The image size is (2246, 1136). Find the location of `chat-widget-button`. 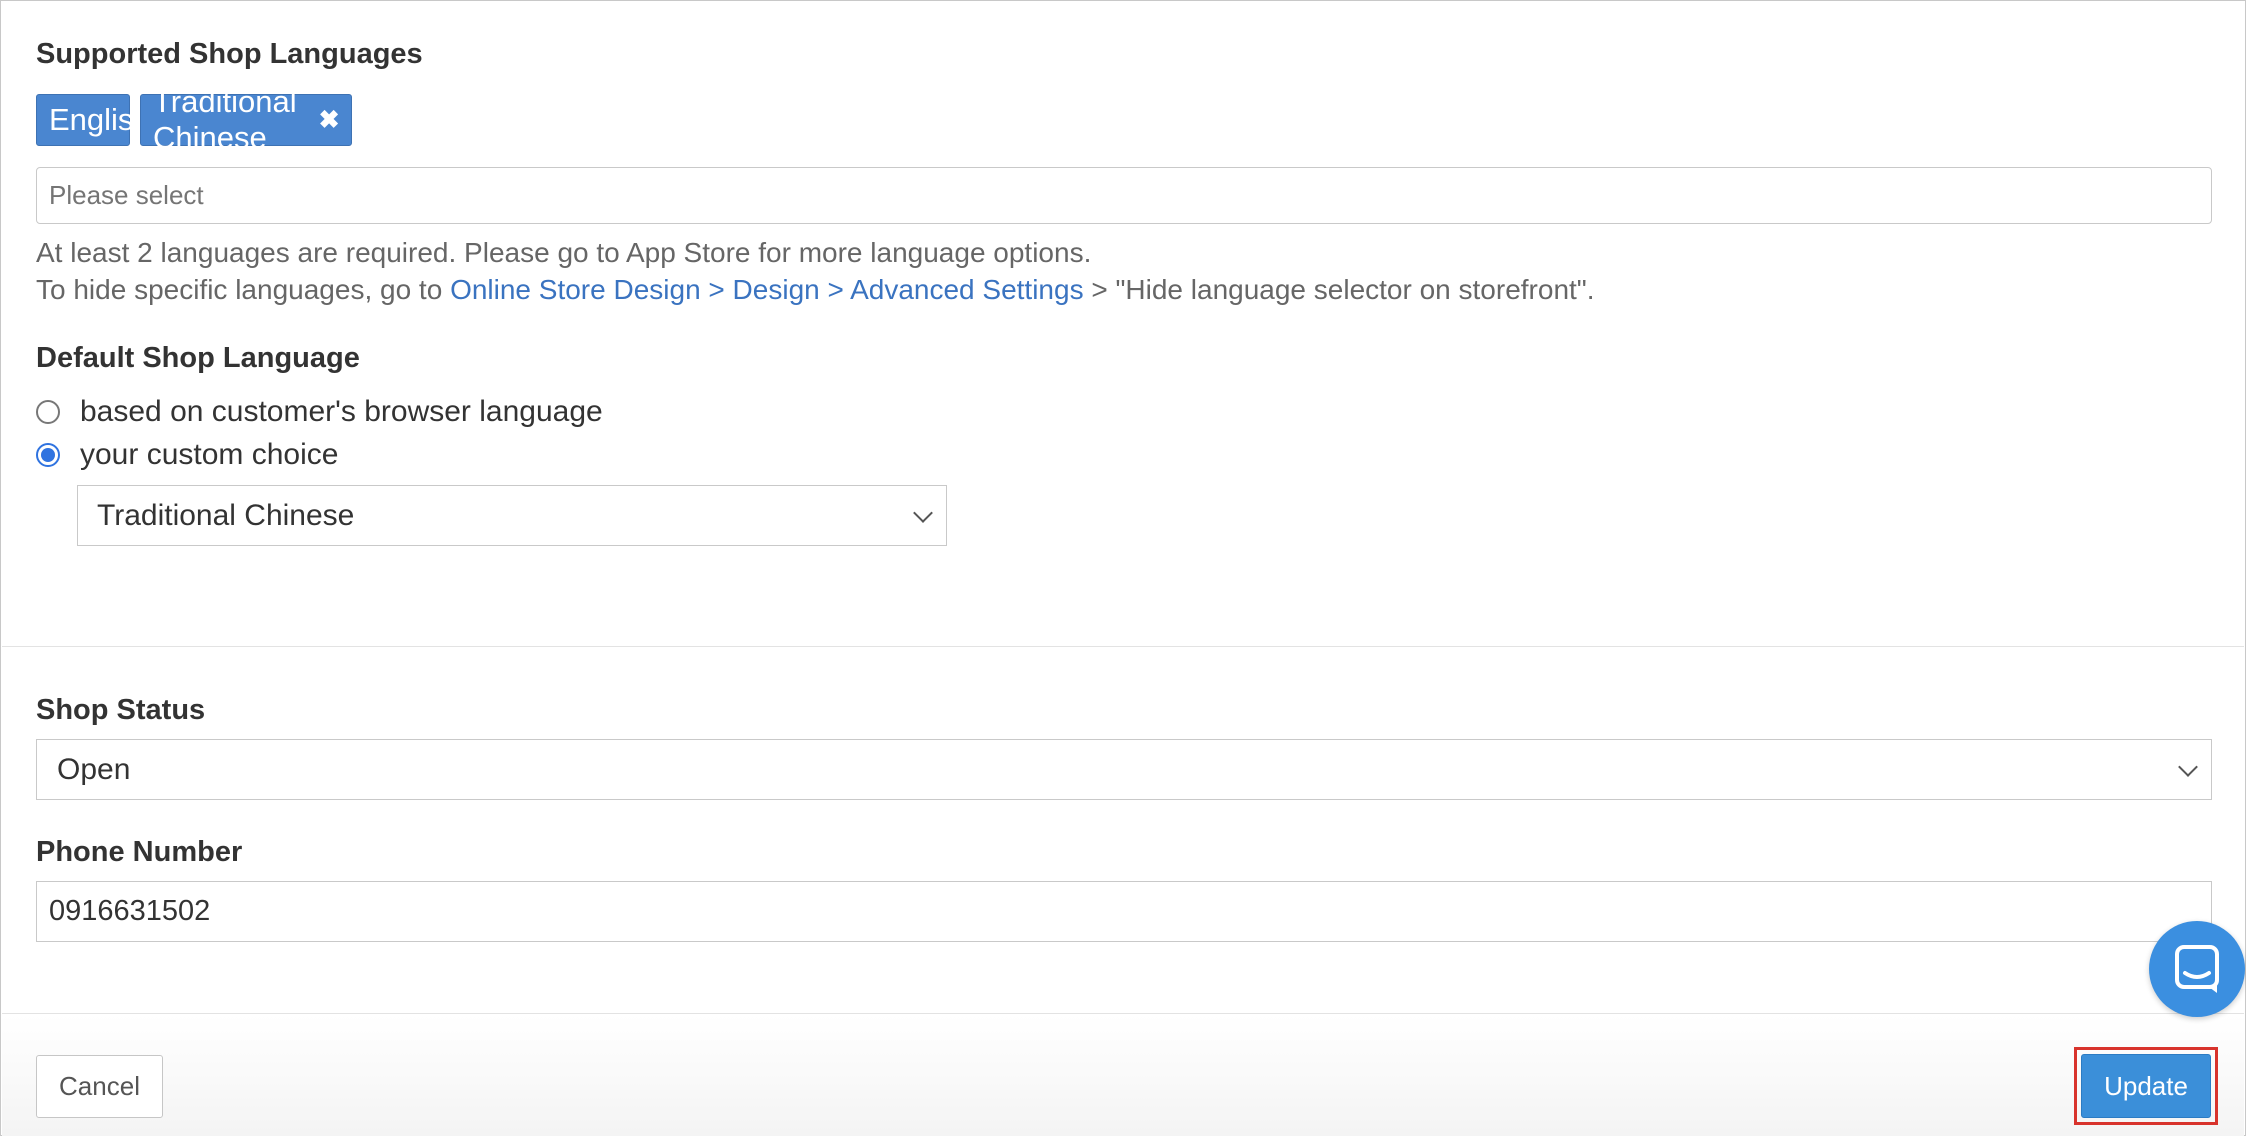

chat-widget-button is located at coordinates (2197, 969).